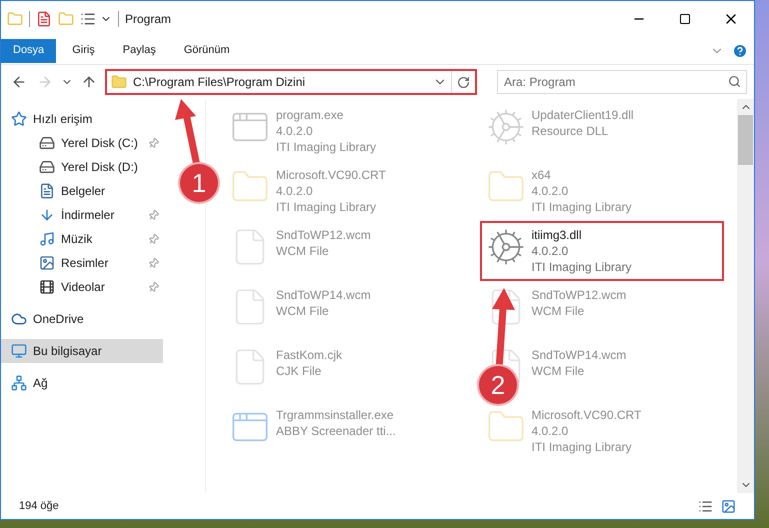  What do you see at coordinates (310, 115) in the screenshot?
I see `file-name: program.exe` at bounding box center [310, 115].